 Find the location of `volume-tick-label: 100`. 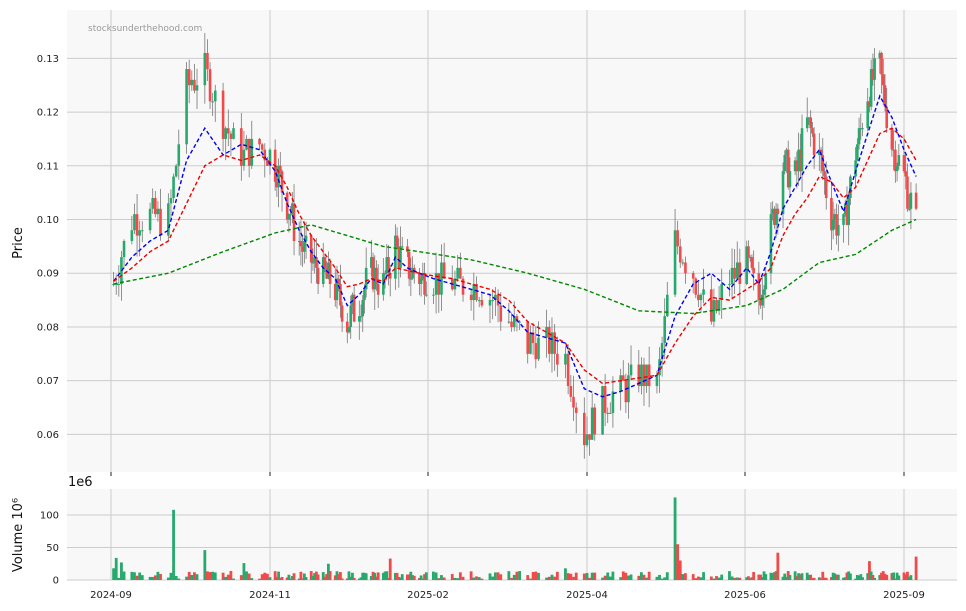

volume-tick-label: 100 is located at coordinates (49, 516).